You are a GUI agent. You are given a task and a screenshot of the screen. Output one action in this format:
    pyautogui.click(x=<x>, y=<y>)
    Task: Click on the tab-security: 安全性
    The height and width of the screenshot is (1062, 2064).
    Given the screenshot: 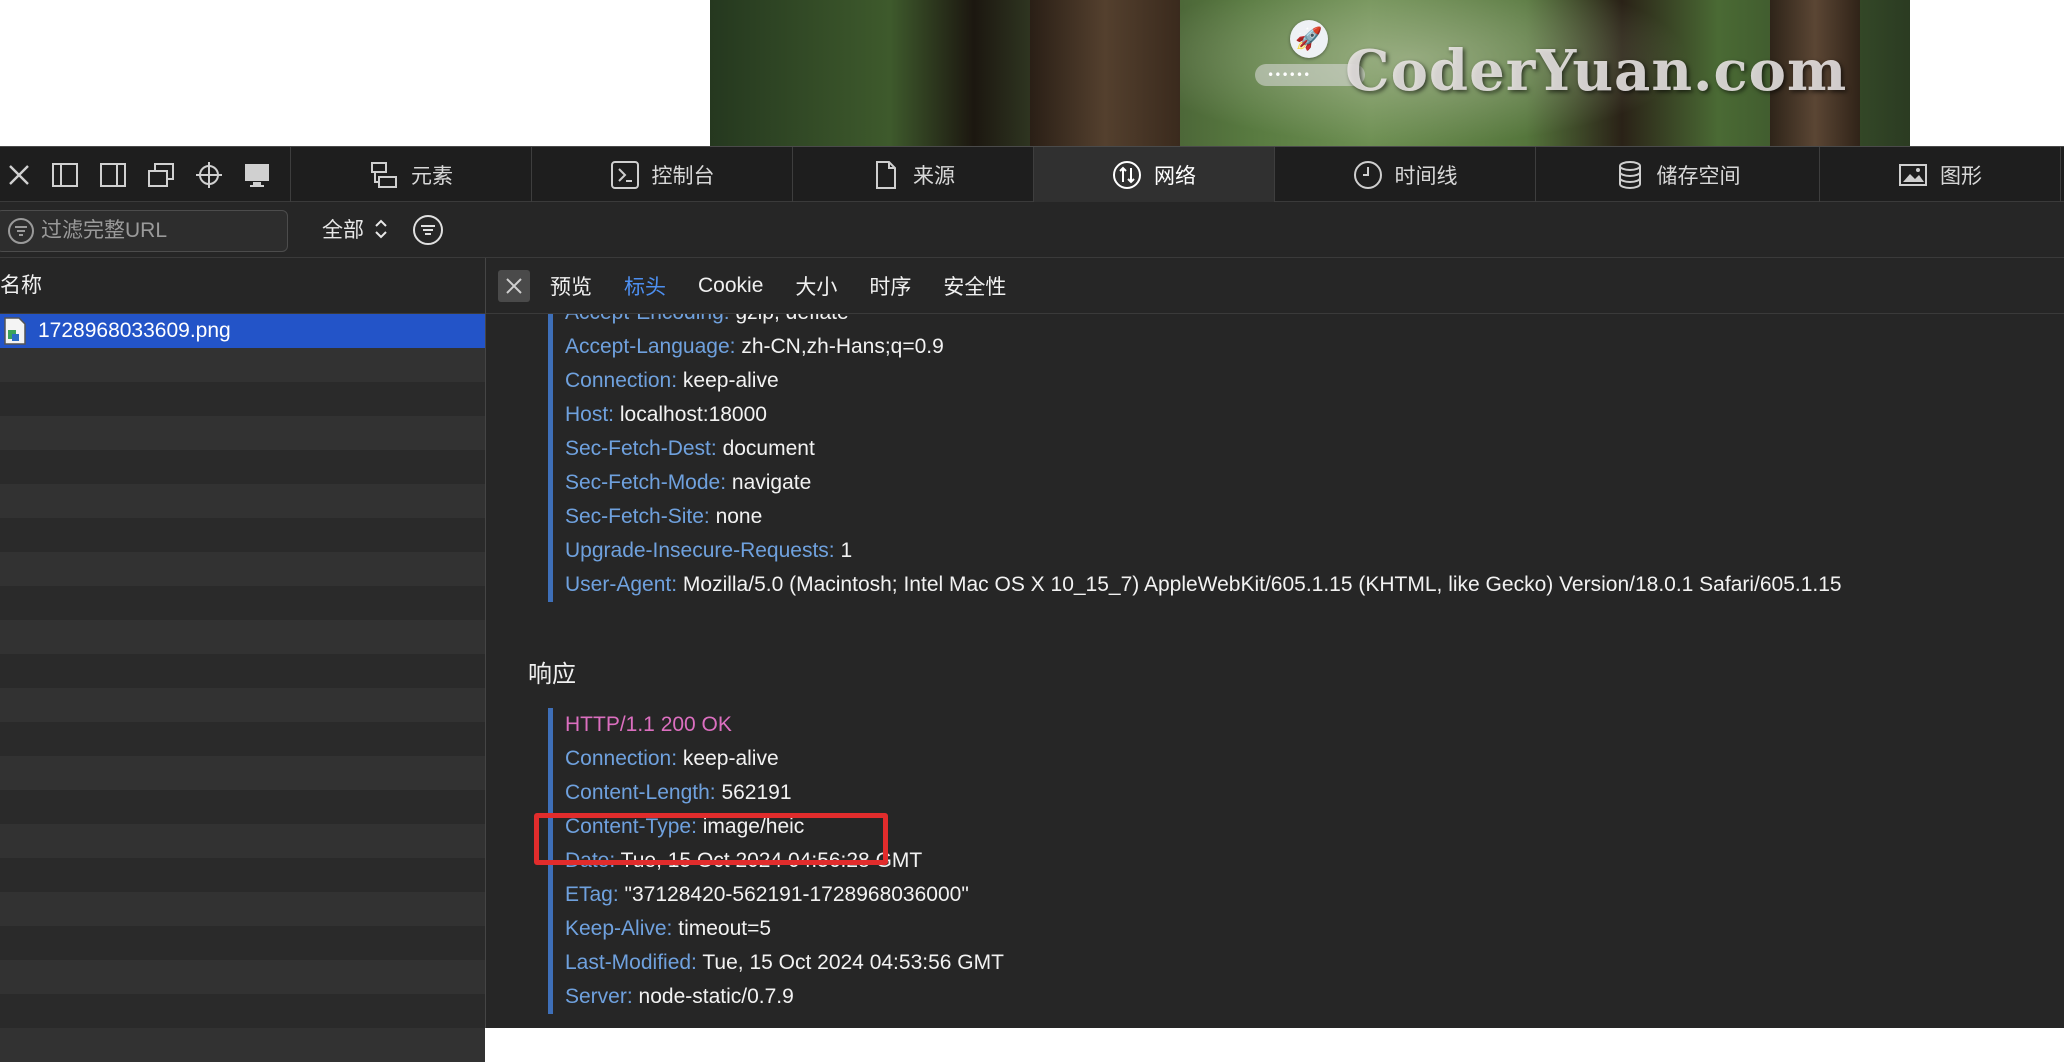 What is the action you would take?
    pyautogui.click(x=974, y=286)
    